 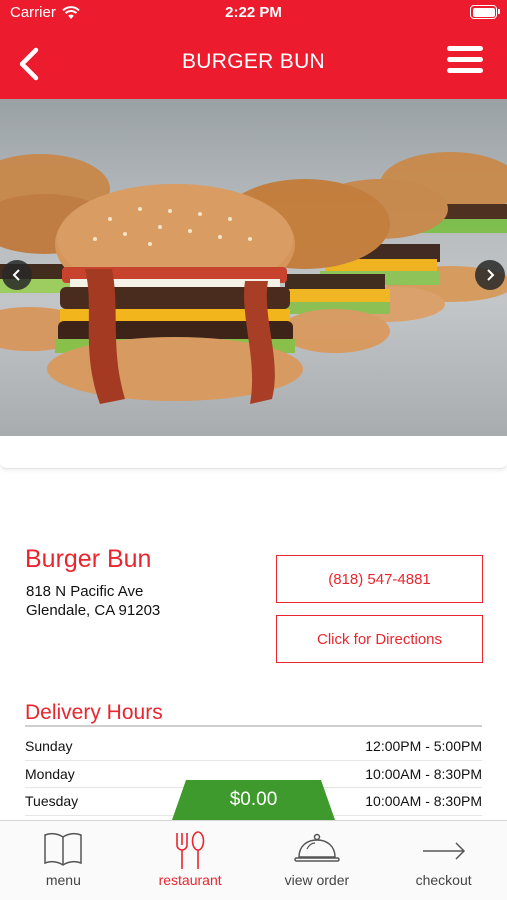 What do you see at coordinates (94, 712) in the screenshot?
I see `delivery-hours-title: Delivery Hours` at bounding box center [94, 712].